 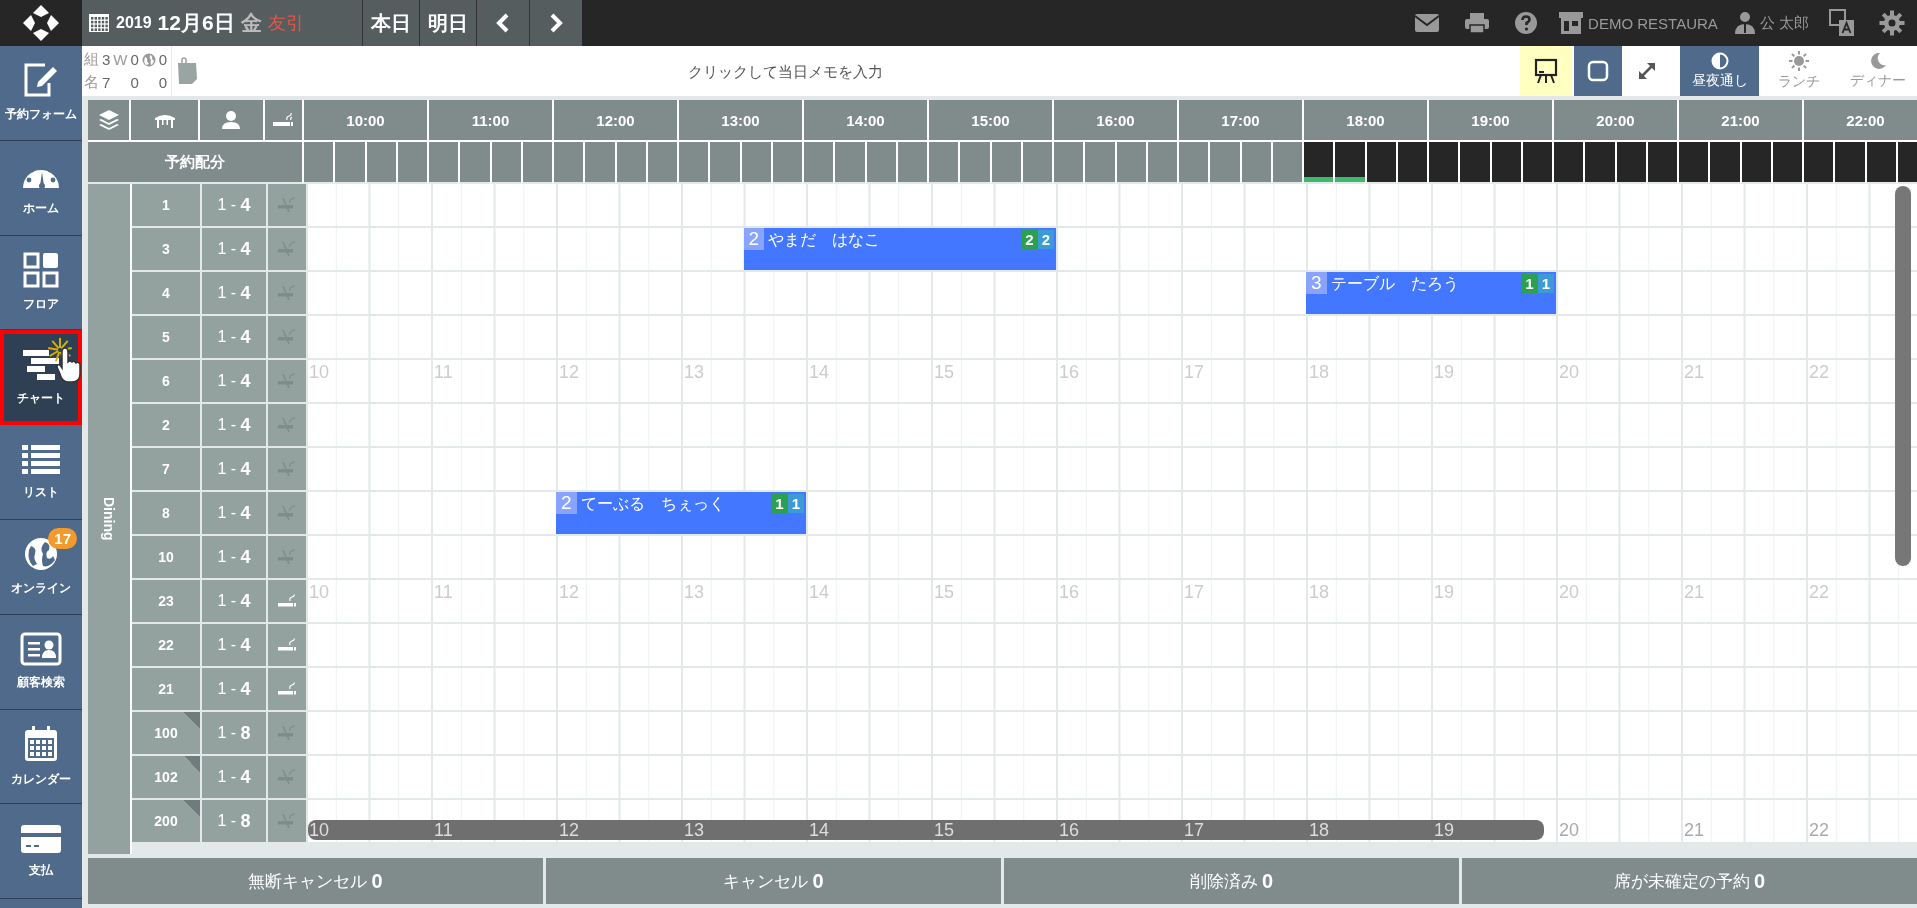 What do you see at coordinates (569, 830) in the screenshot?
I see `hour-mark: 12` at bounding box center [569, 830].